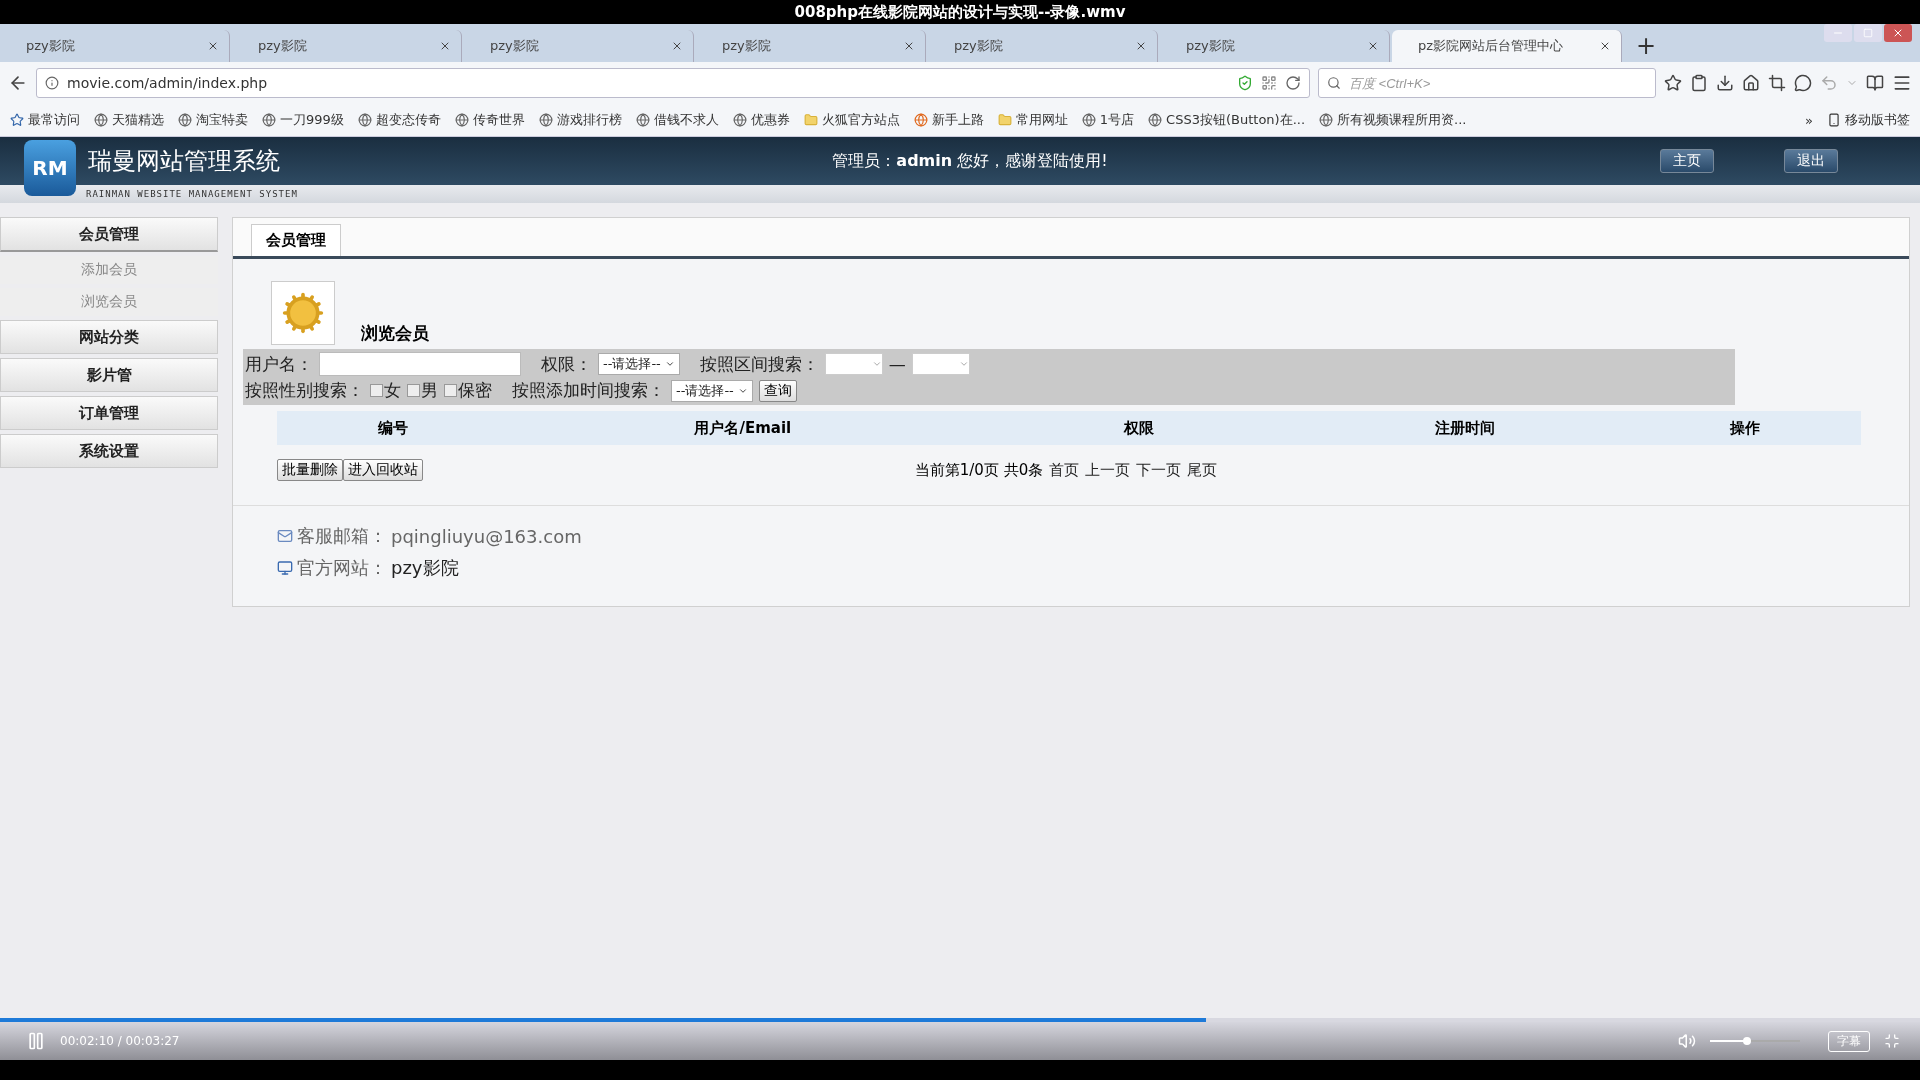 The width and height of the screenshot is (1920, 1080). I want to click on home-icon, so click(1751, 83).